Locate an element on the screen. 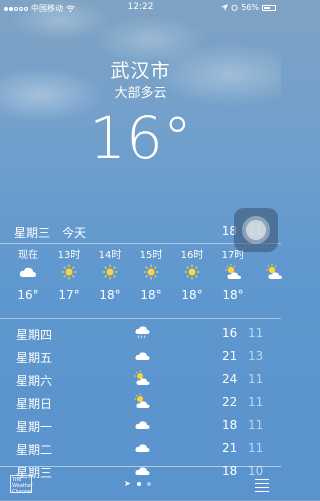 This screenshot has height=501, width=320. weather-condition: 大部多云 is located at coordinates (140, 93).